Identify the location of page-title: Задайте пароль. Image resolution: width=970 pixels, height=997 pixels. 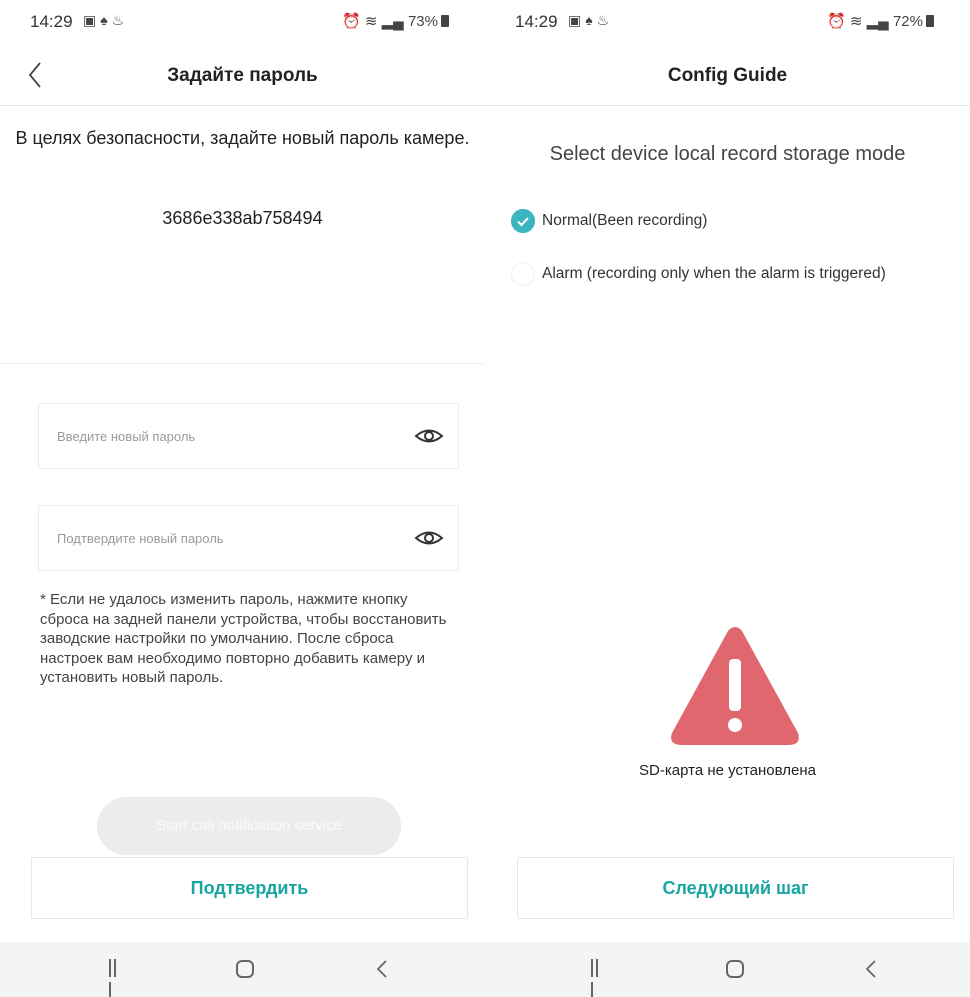
(242, 75).